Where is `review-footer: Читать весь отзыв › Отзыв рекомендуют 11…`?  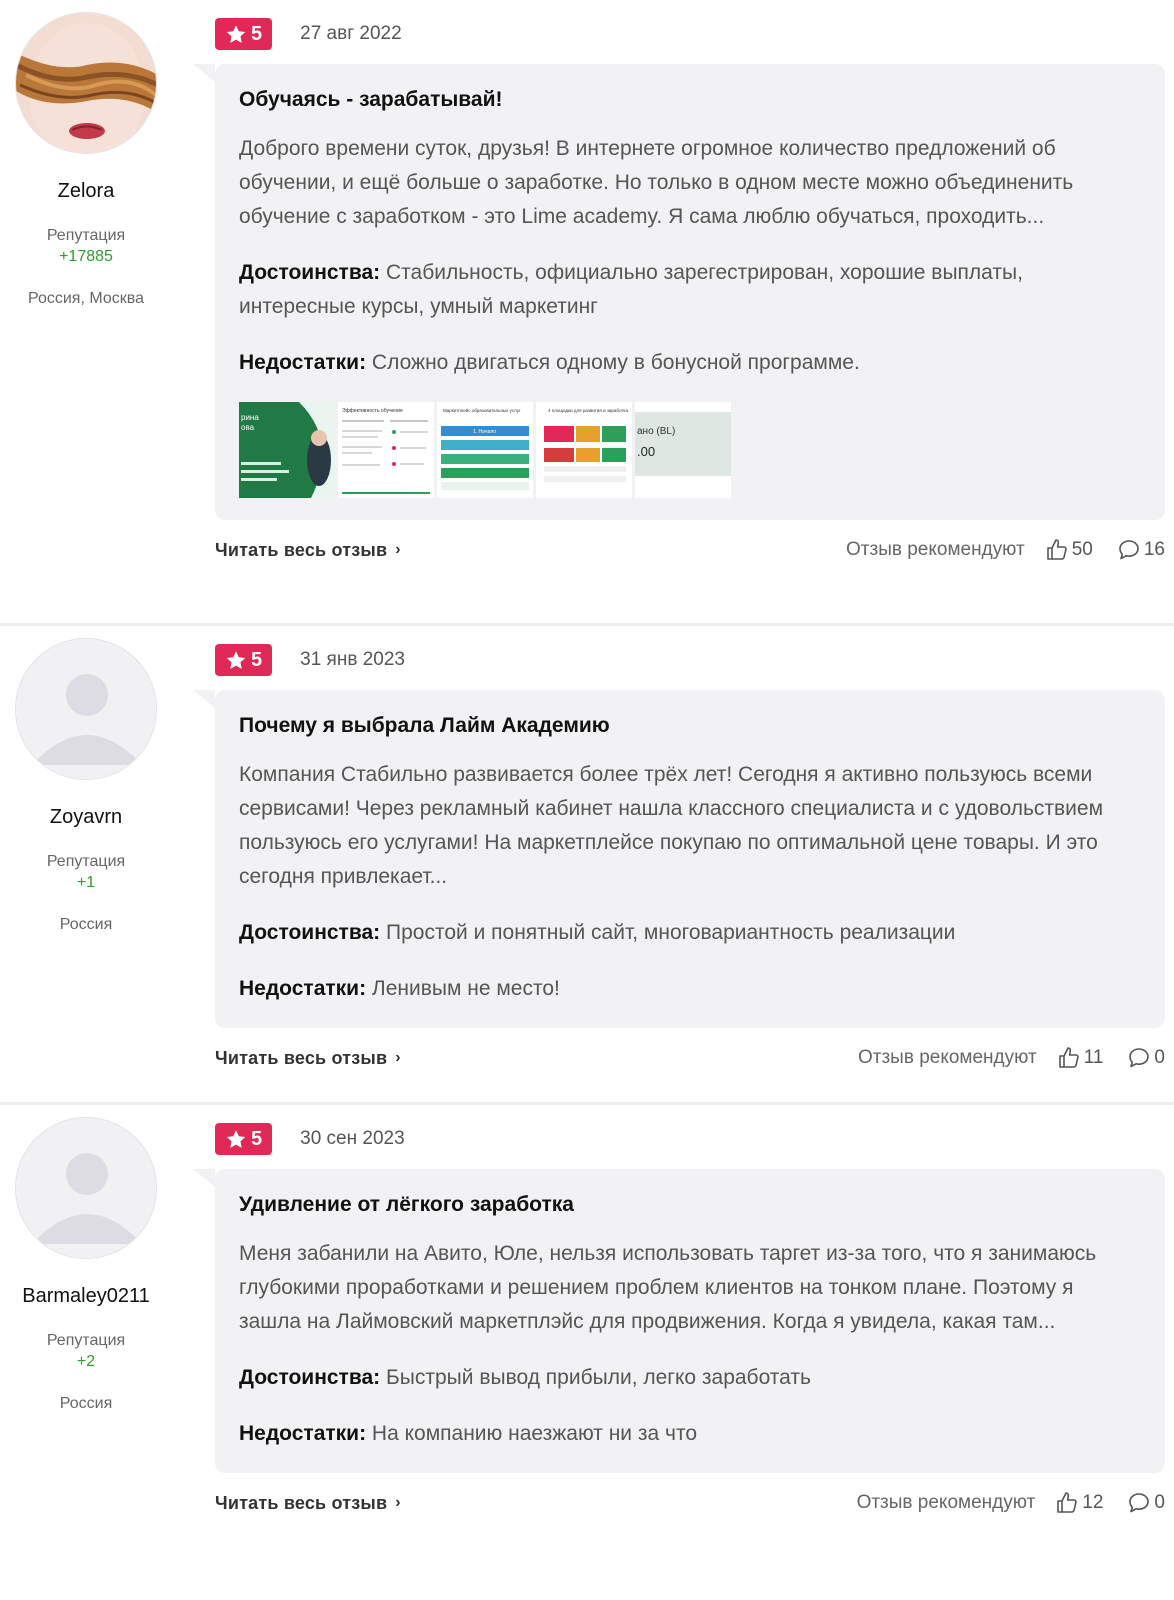 review-footer: Читать весь отзыв › Отзыв рекомендуют 11… is located at coordinates (690, 1058).